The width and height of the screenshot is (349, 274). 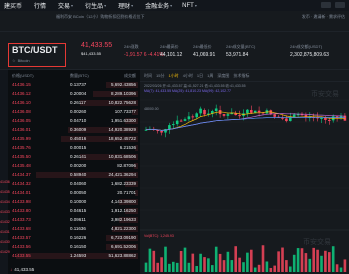 I want to click on order-total: 8,289.10396, so click(x=123, y=93).